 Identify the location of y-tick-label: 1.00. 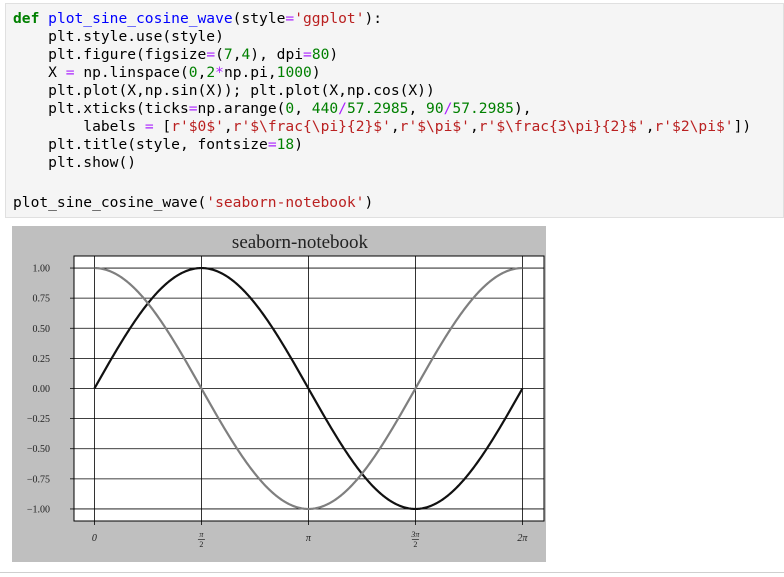
(42, 269).